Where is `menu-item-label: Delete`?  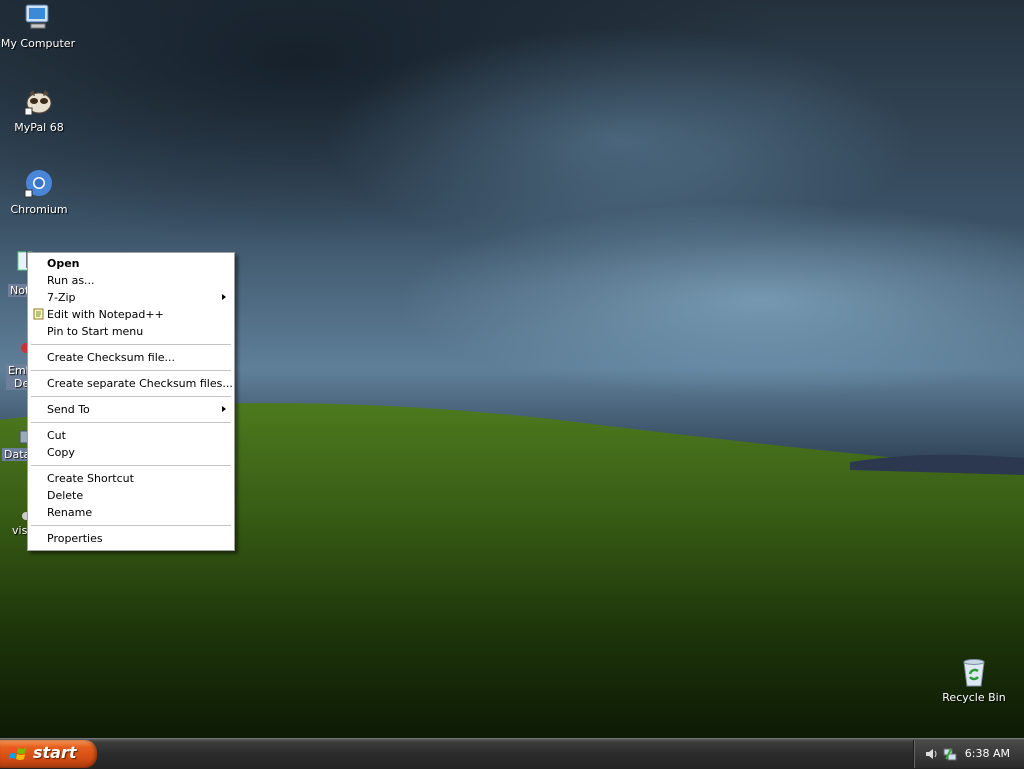 menu-item-label: Delete is located at coordinates (65, 495).